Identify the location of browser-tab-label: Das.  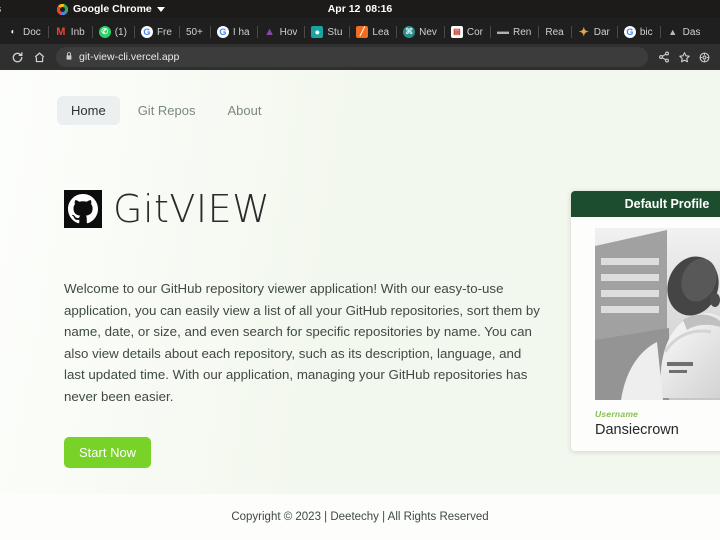
(691, 32).